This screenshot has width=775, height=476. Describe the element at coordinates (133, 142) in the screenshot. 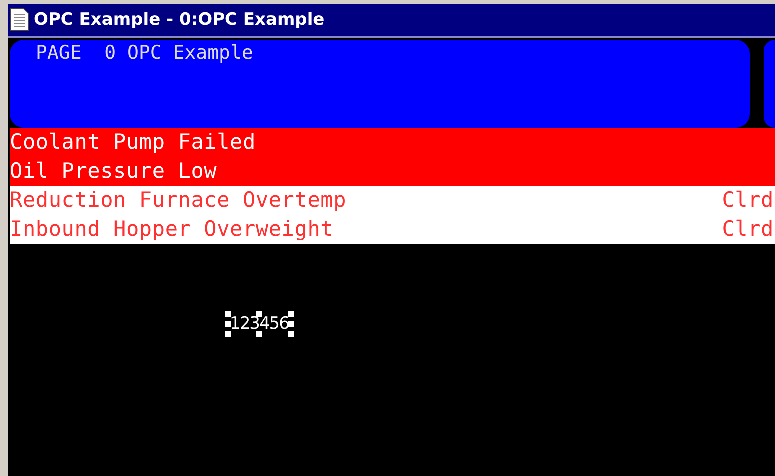

I see `alarm-message: Coolant Pump Failed` at that location.